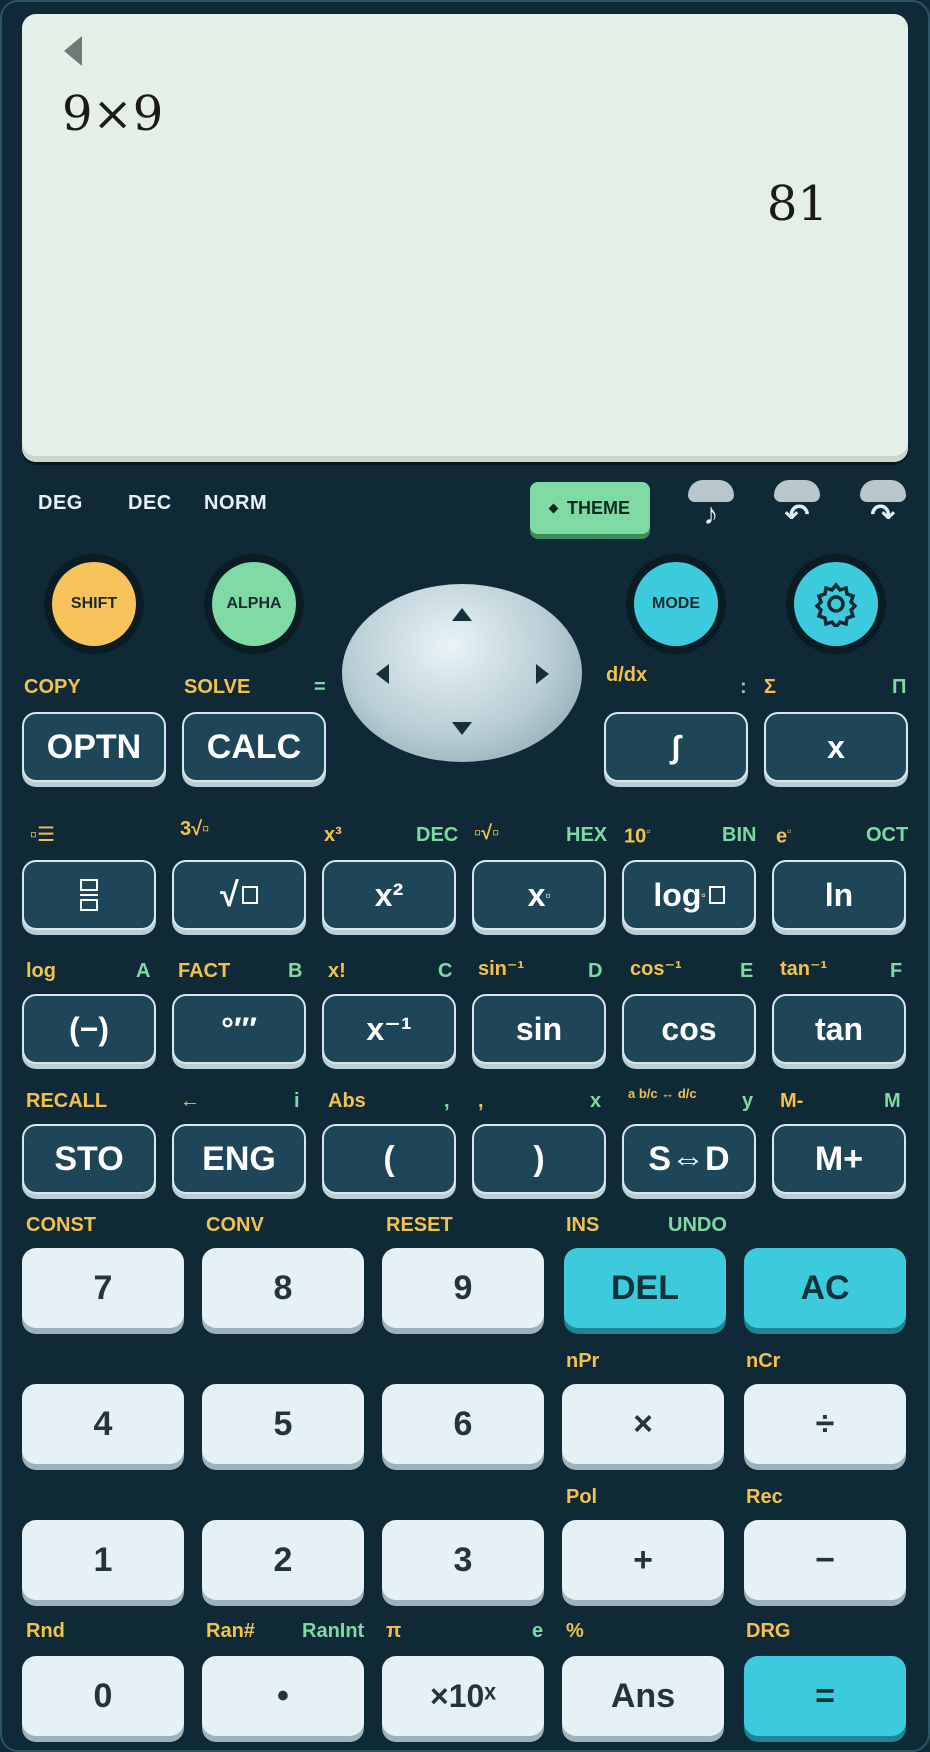  I want to click on integral-key: ∫, so click(676, 747).